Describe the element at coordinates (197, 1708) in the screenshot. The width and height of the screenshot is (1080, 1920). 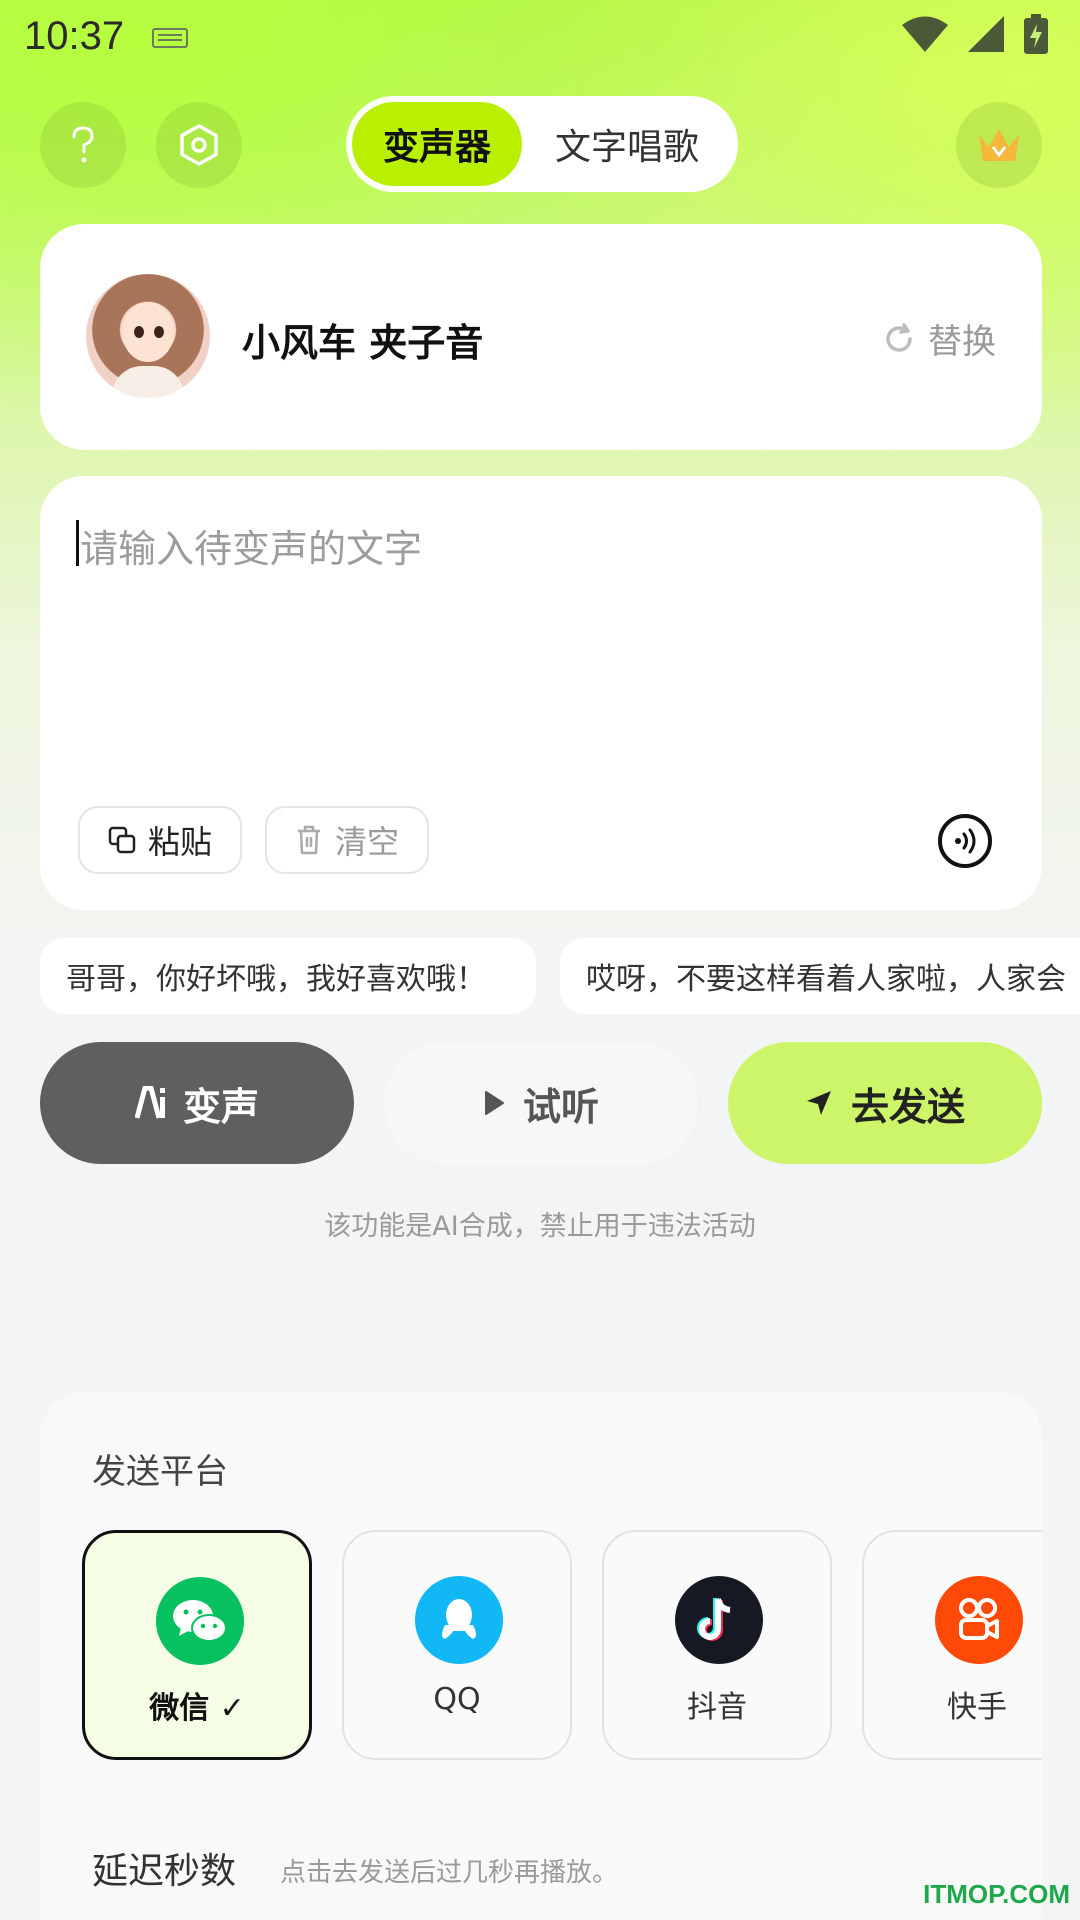
I see `platform-label: 微信 ✓` at that location.